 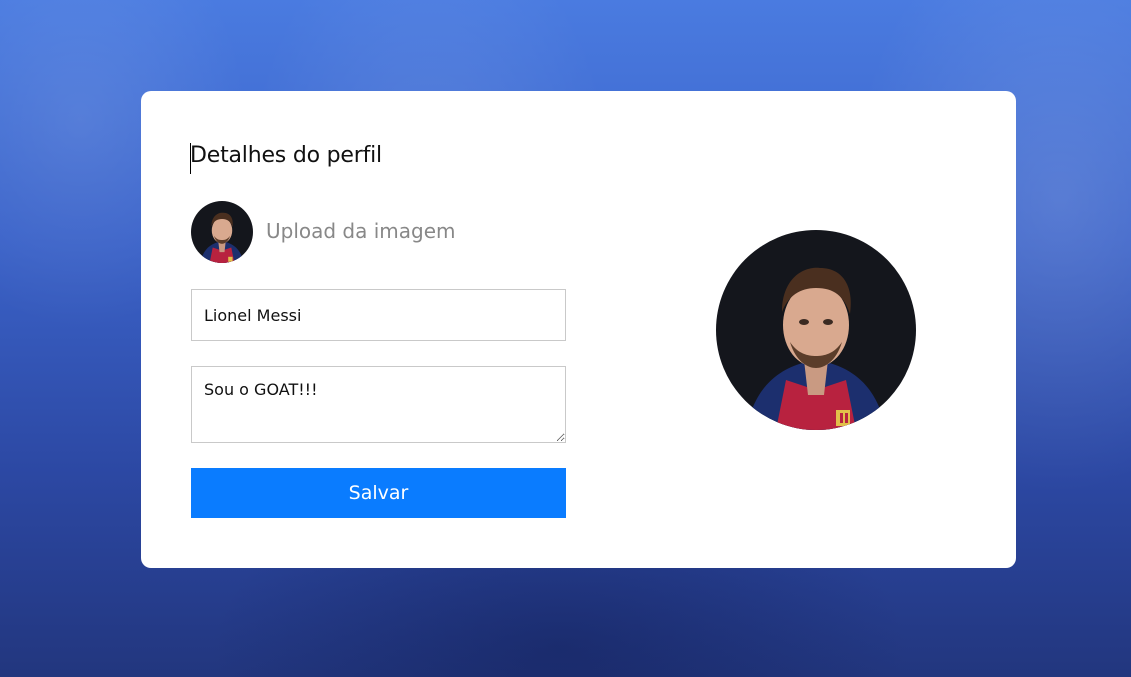 I want to click on save-button: Salvar, so click(x=378, y=493).